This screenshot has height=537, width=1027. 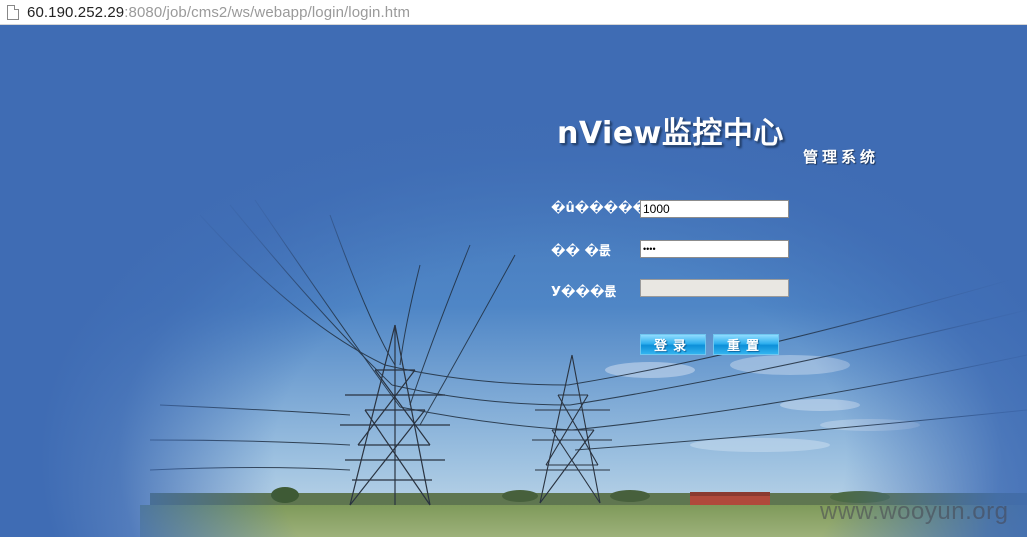 I want to click on reset-button: 重置, so click(x=746, y=344).